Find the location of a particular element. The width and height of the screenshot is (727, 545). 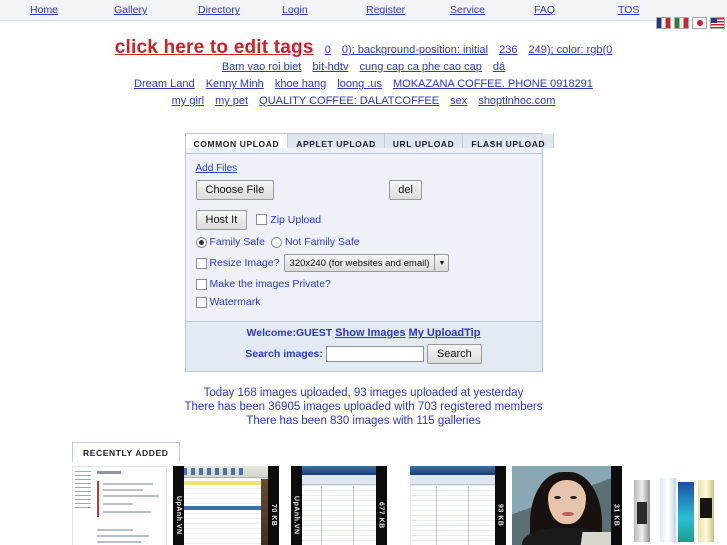

watermark-label-left: UpAnh.VN is located at coordinates (178, 505).